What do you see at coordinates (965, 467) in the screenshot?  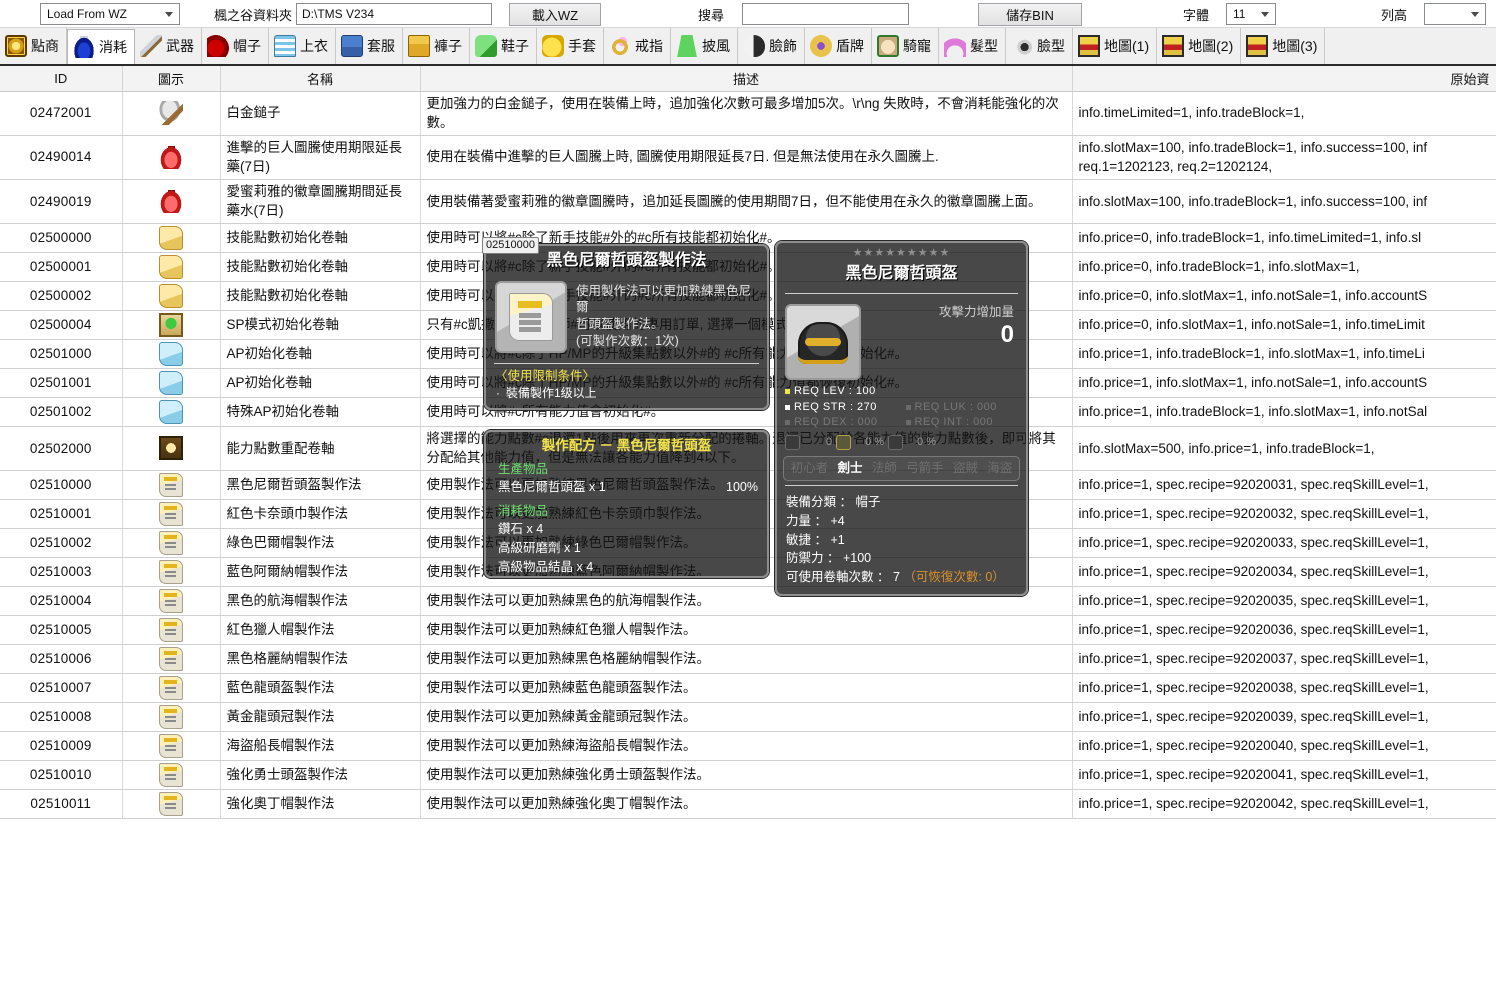 I see `item-job-盜賊: 盜賊` at bounding box center [965, 467].